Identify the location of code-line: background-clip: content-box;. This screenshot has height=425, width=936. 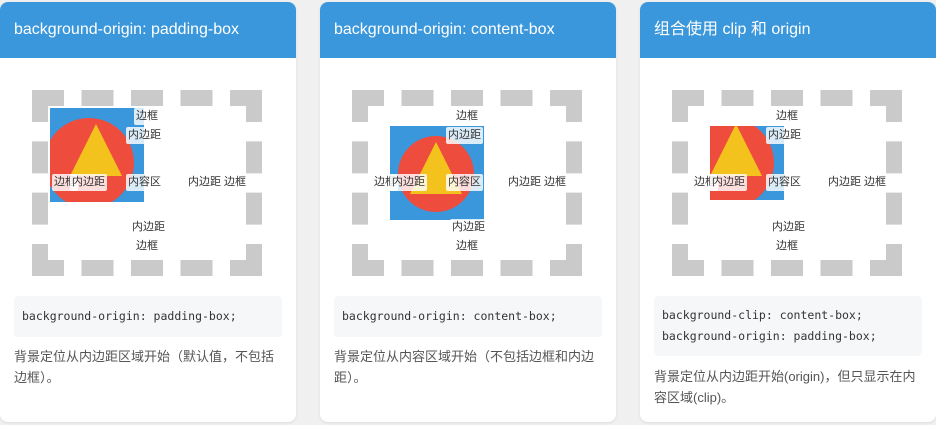
(762, 315).